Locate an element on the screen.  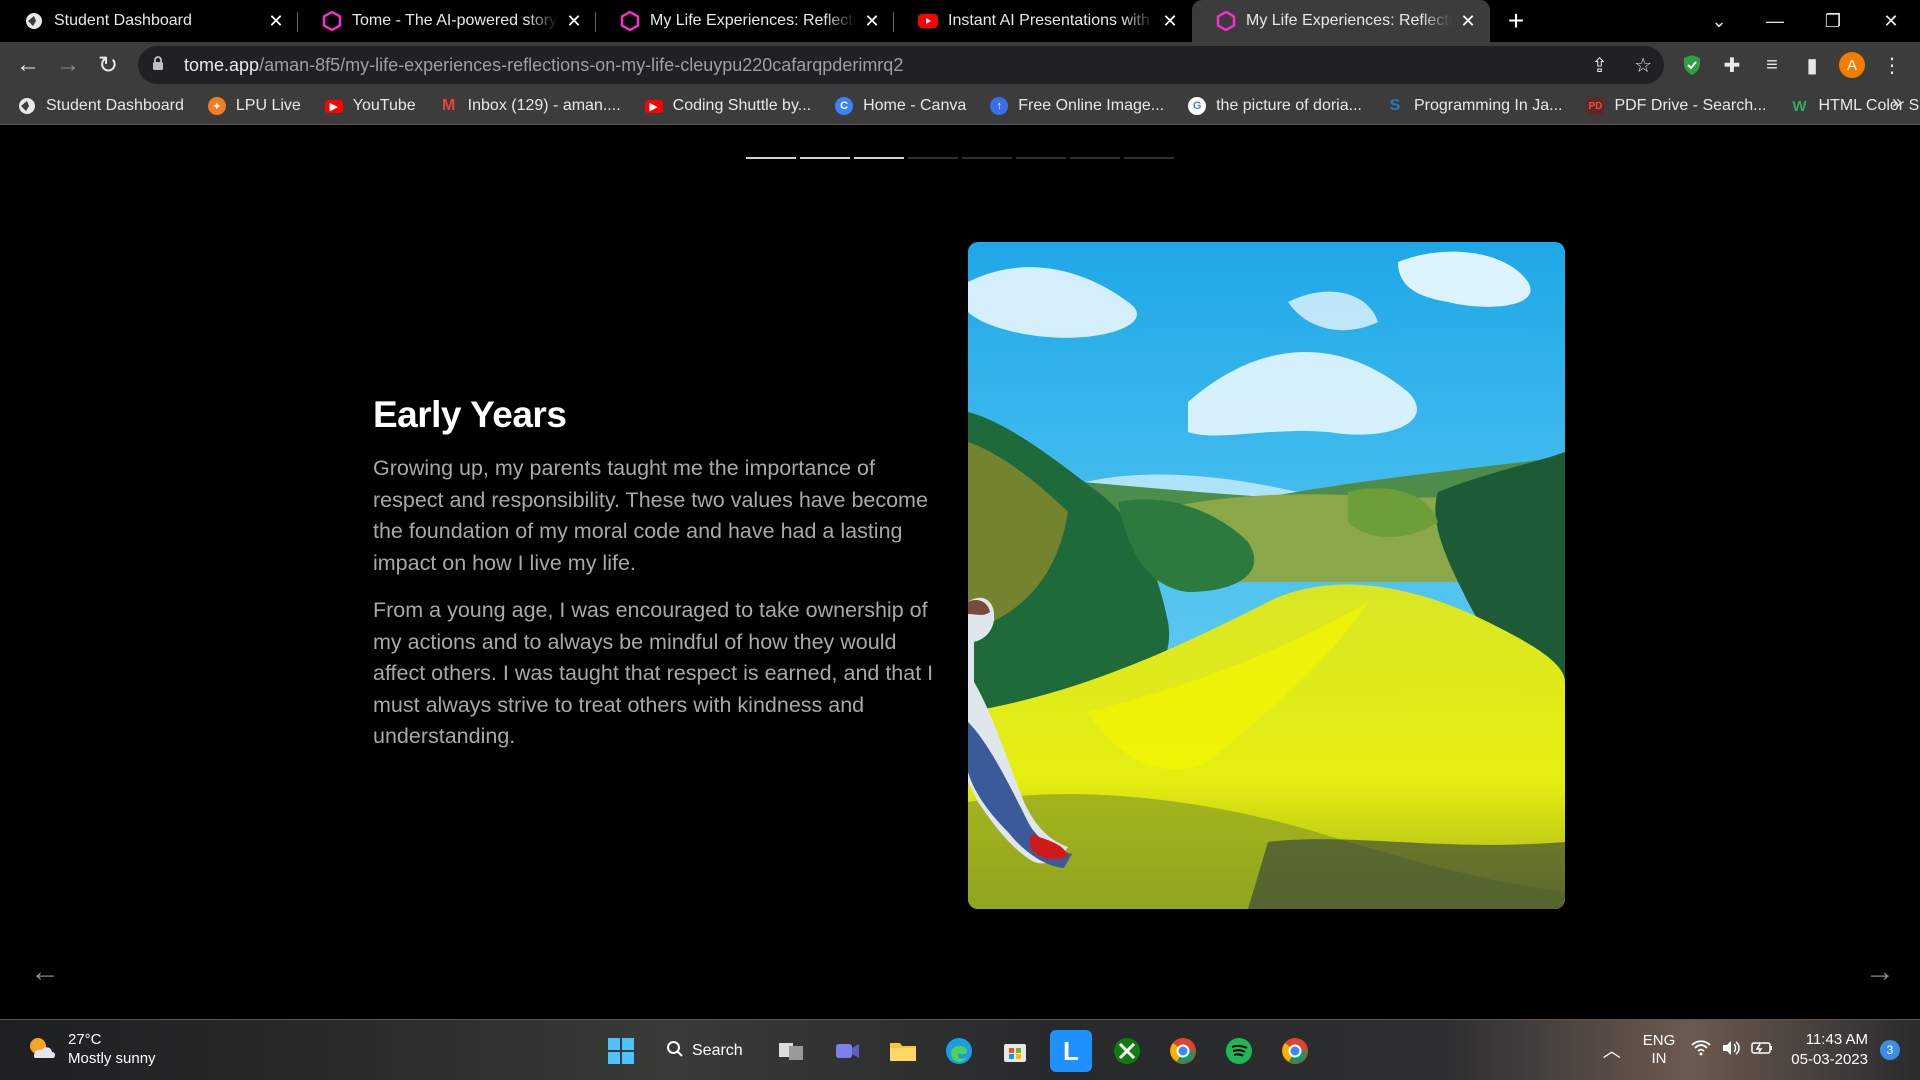
bookmark-student-dashboard: Student Dashboard is located at coordinates (106, 106).